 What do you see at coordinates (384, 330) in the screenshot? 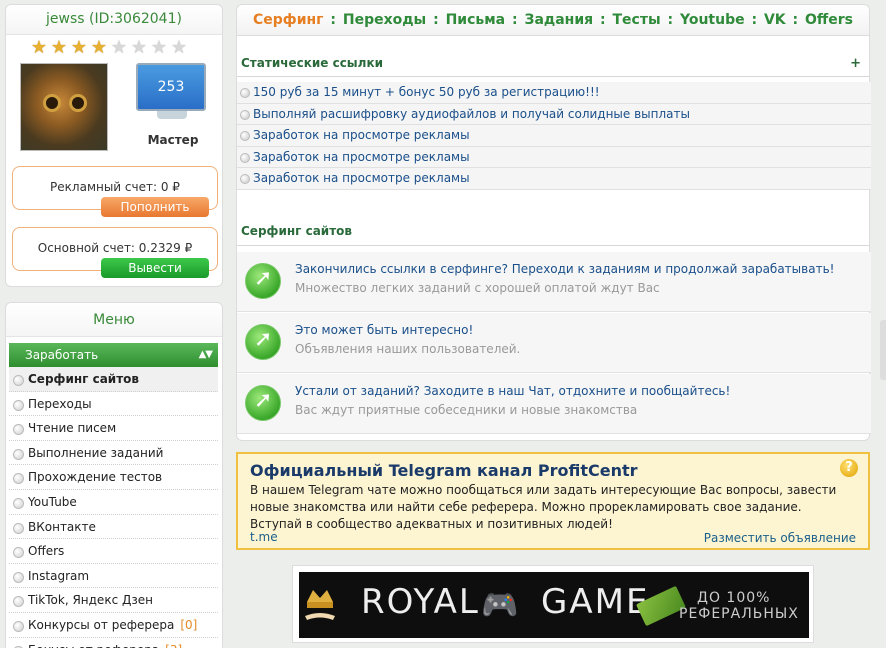
I see `surfing-row-title: Это может быть интересно!` at bounding box center [384, 330].